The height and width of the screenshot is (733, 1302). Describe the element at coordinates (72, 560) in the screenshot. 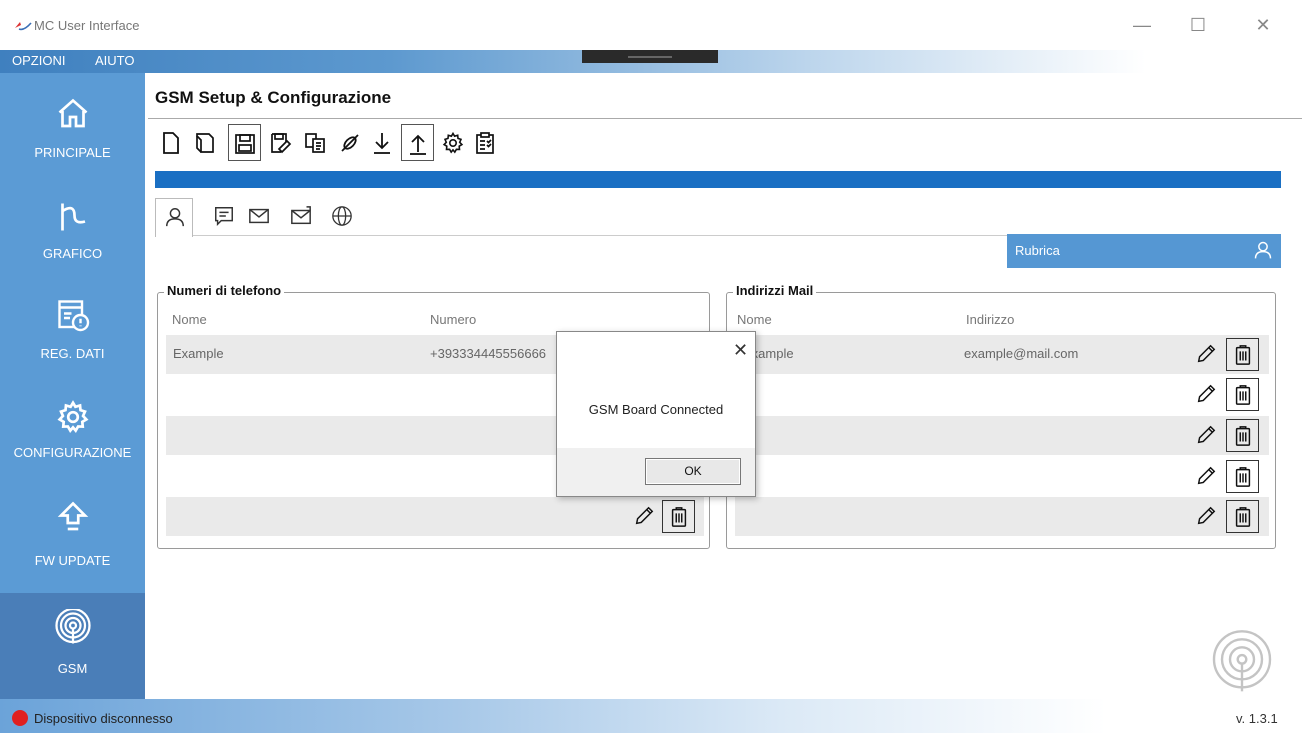

I see `sidebar-label-fw-update: FW UPDATE` at that location.